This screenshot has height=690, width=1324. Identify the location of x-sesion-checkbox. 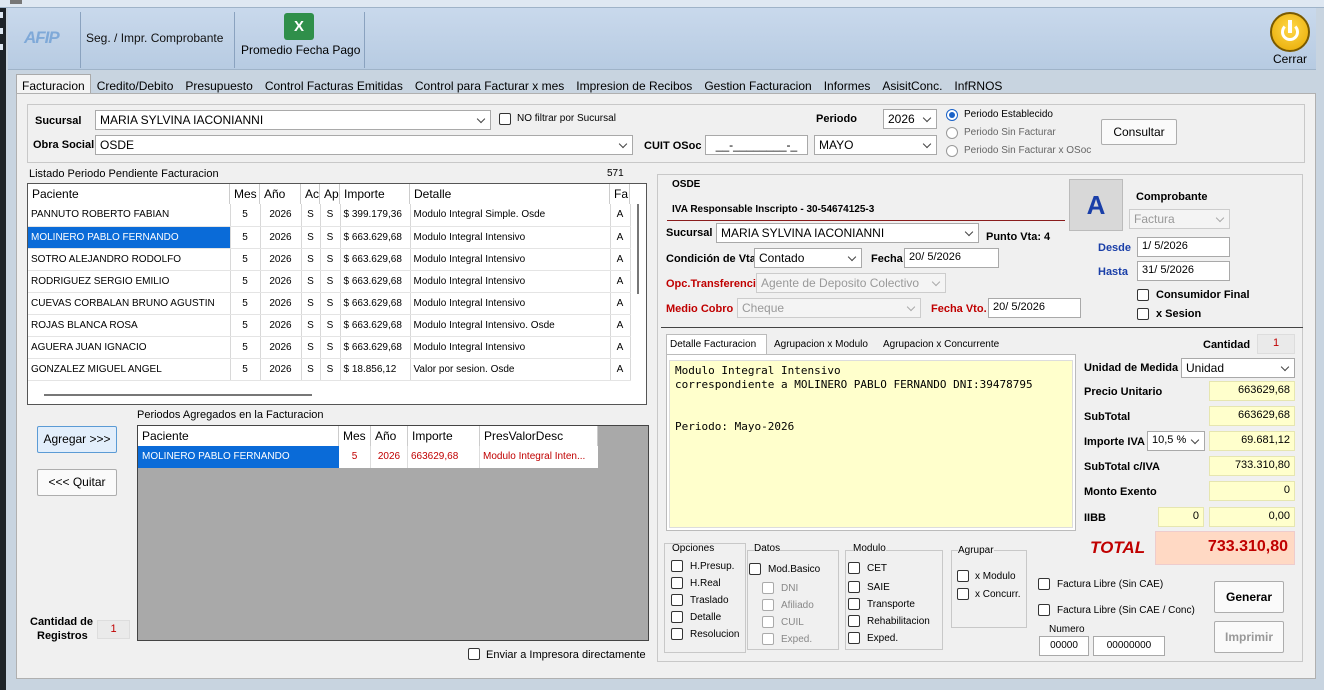
(1143, 314).